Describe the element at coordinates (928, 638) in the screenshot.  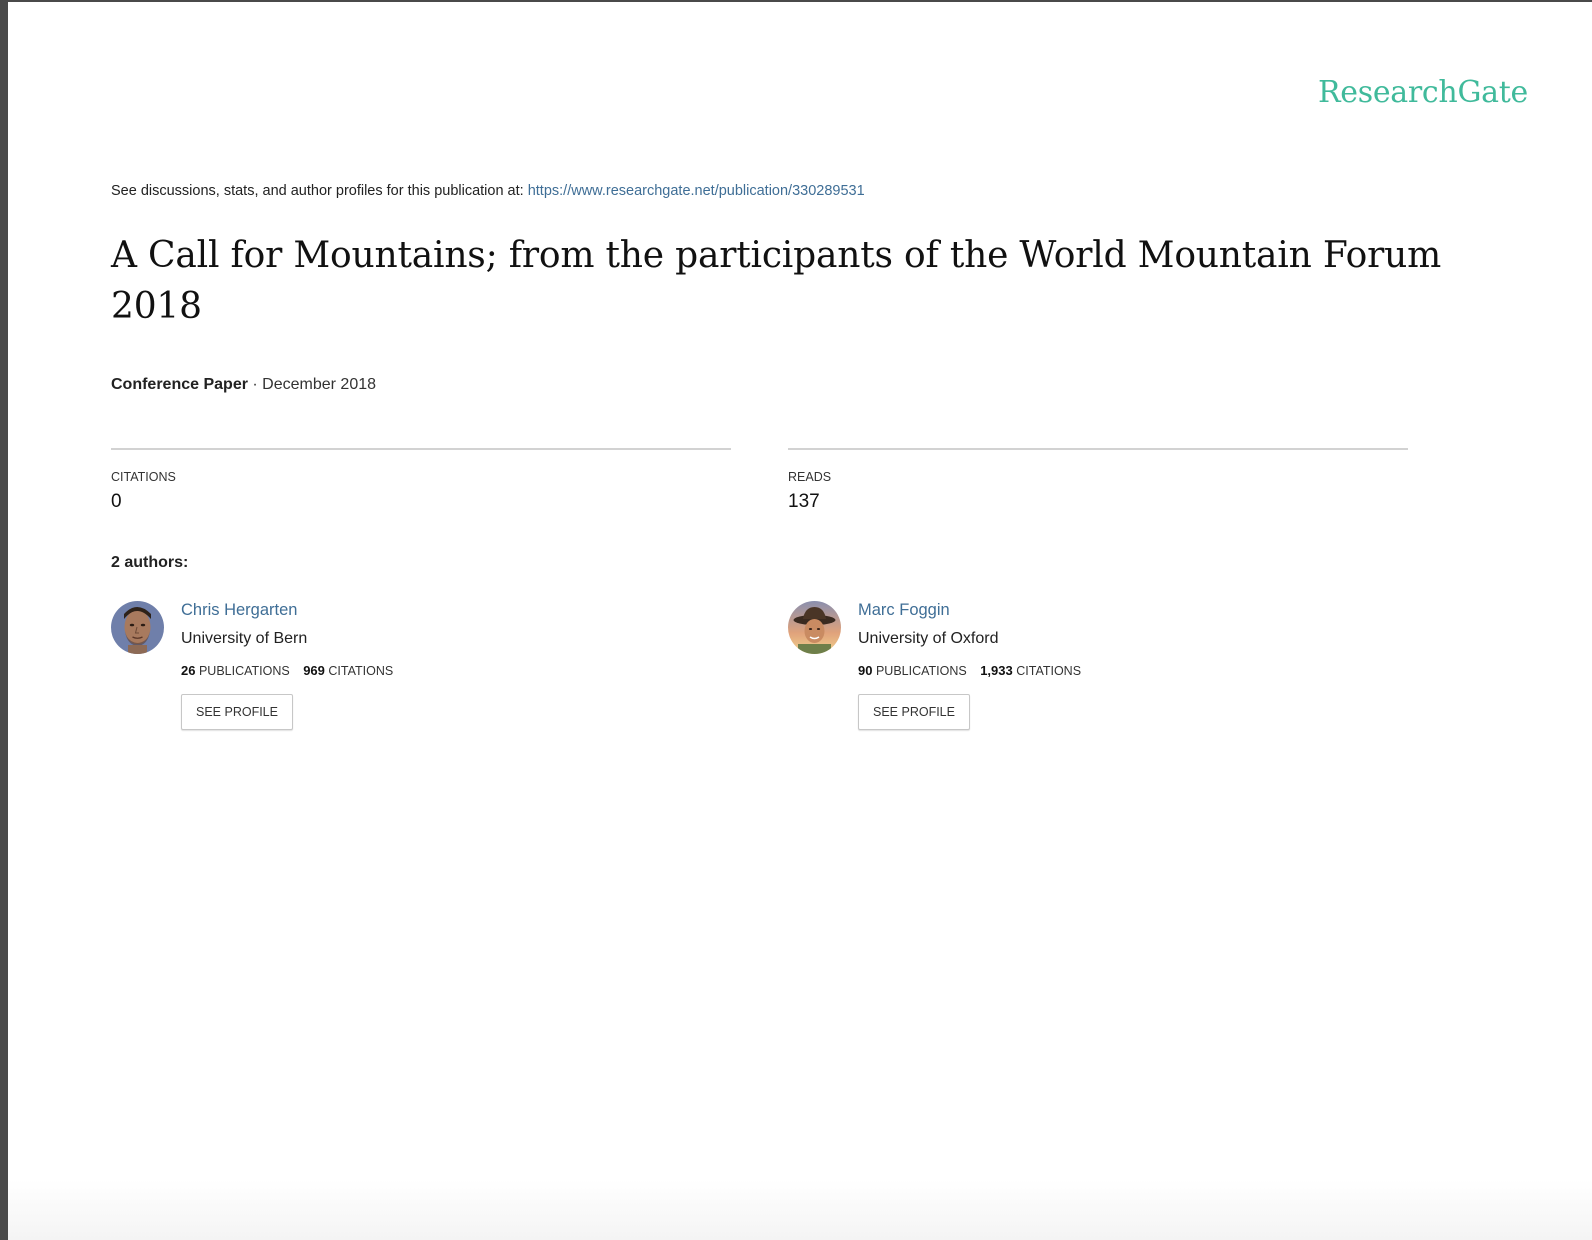
I see `author-institution: University of Oxford` at that location.